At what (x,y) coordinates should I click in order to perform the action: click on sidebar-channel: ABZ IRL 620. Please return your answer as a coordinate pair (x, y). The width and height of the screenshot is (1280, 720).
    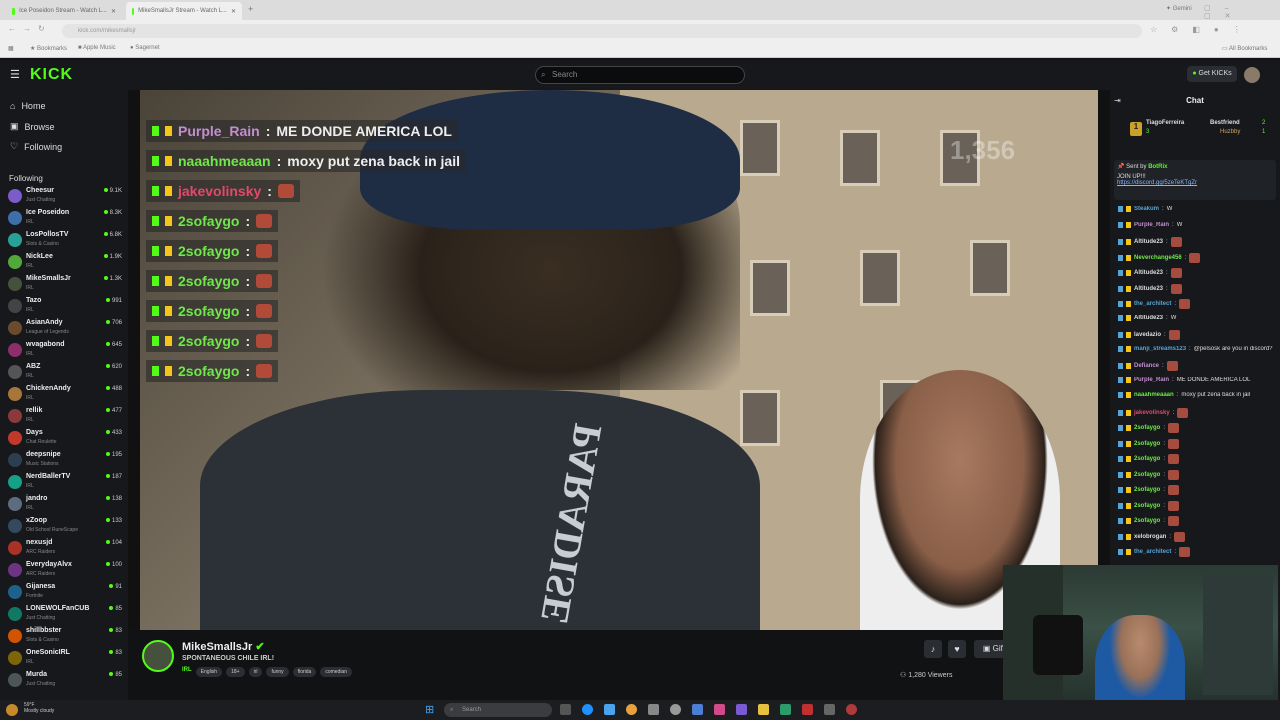
    Looking at the image, I should click on (65, 373).